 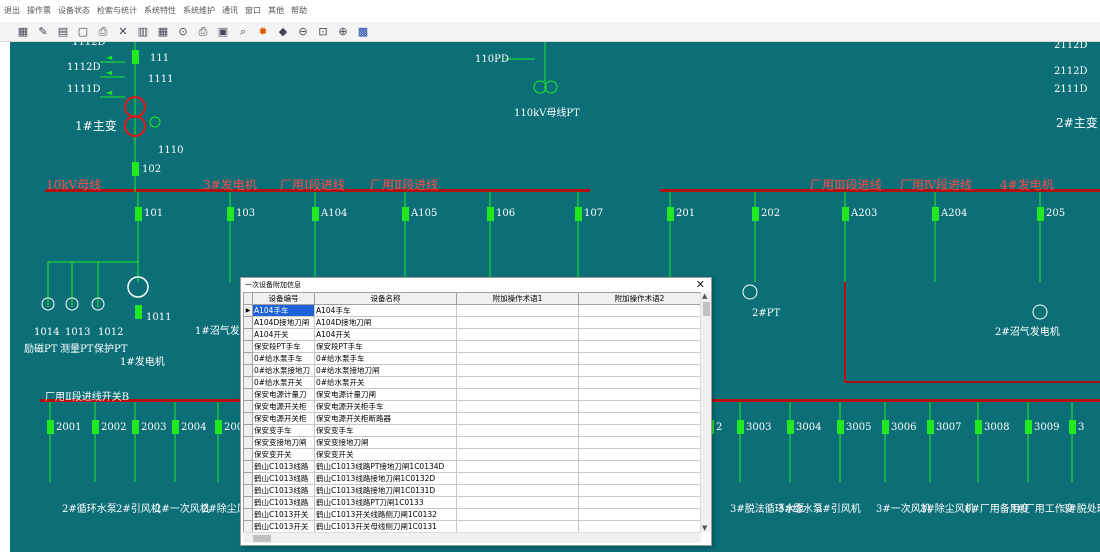 What do you see at coordinates (123, 32) in the screenshot?
I see `delete-icon: ✕` at bounding box center [123, 32].